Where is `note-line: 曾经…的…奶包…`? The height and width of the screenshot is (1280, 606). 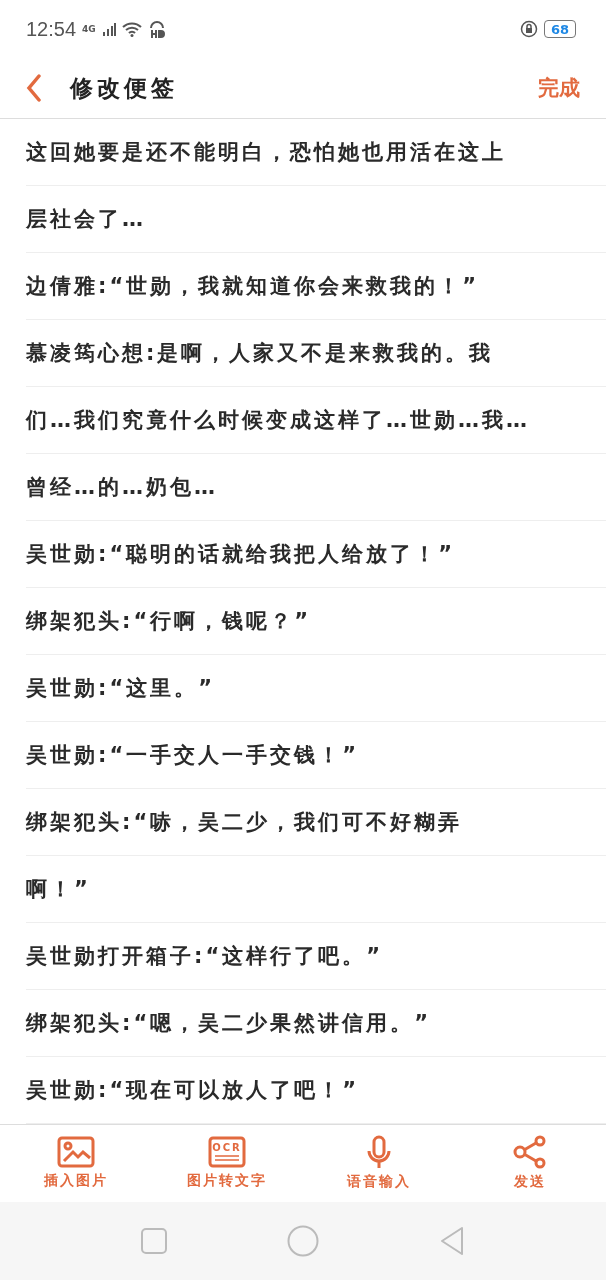
note-line: 曾经…的…奶包… is located at coordinates (316, 487).